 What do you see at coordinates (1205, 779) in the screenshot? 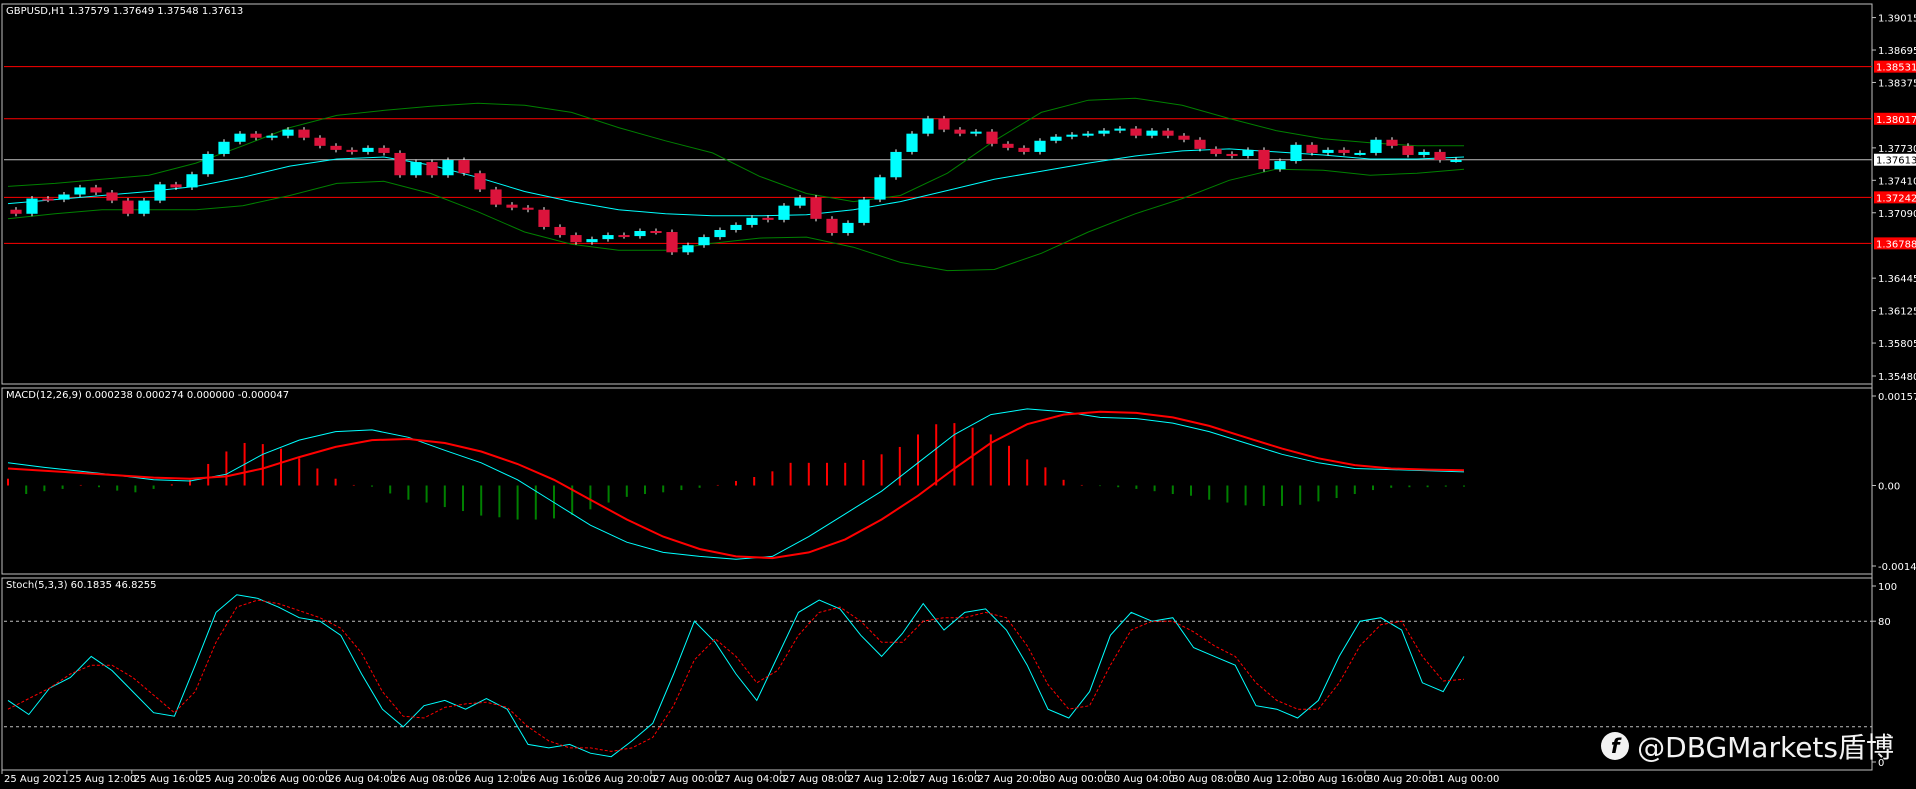
I see `time-axis-label: 30 Aug 08:00` at bounding box center [1205, 779].